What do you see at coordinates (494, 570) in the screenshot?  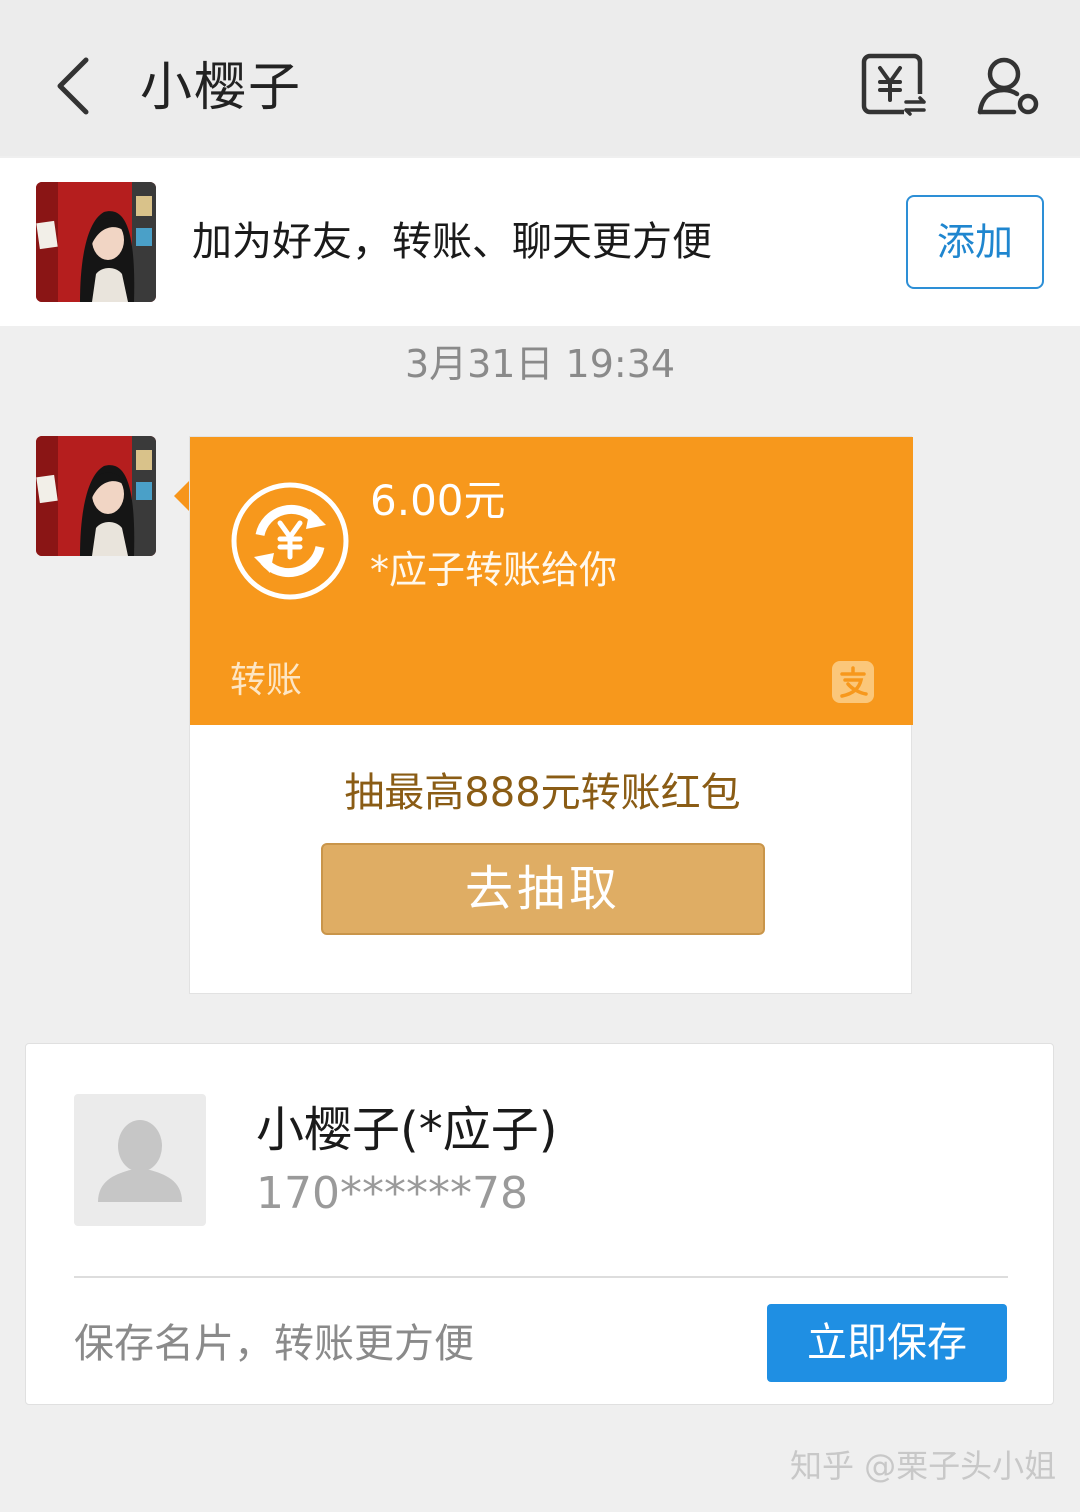 I see `transfer-sender-text: *应子转账给你` at bounding box center [494, 570].